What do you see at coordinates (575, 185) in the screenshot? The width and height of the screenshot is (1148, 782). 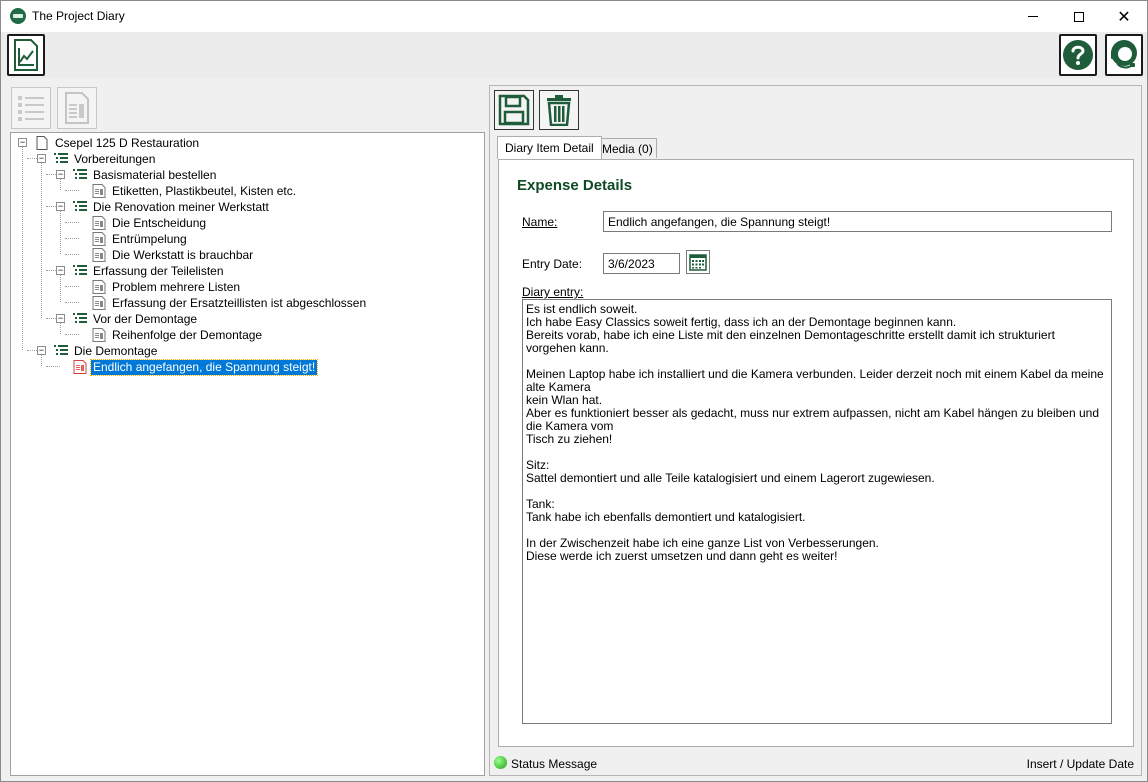 I see `section-title: Expense Details` at bounding box center [575, 185].